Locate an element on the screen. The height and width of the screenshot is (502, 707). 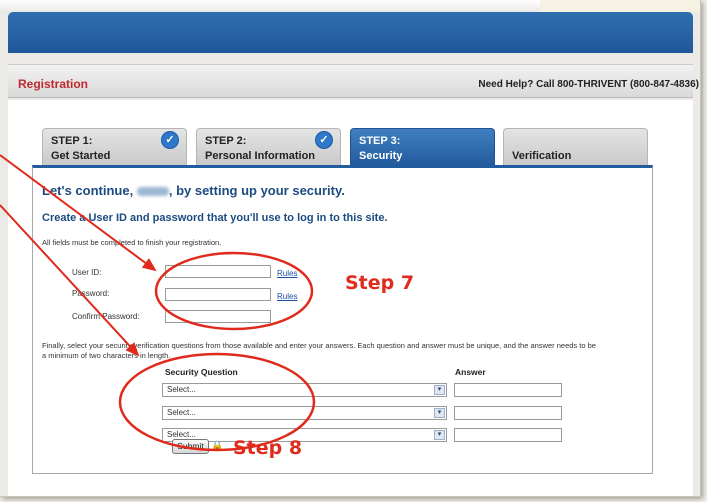
annotation-step7: Step 7 is located at coordinates (380, 283).